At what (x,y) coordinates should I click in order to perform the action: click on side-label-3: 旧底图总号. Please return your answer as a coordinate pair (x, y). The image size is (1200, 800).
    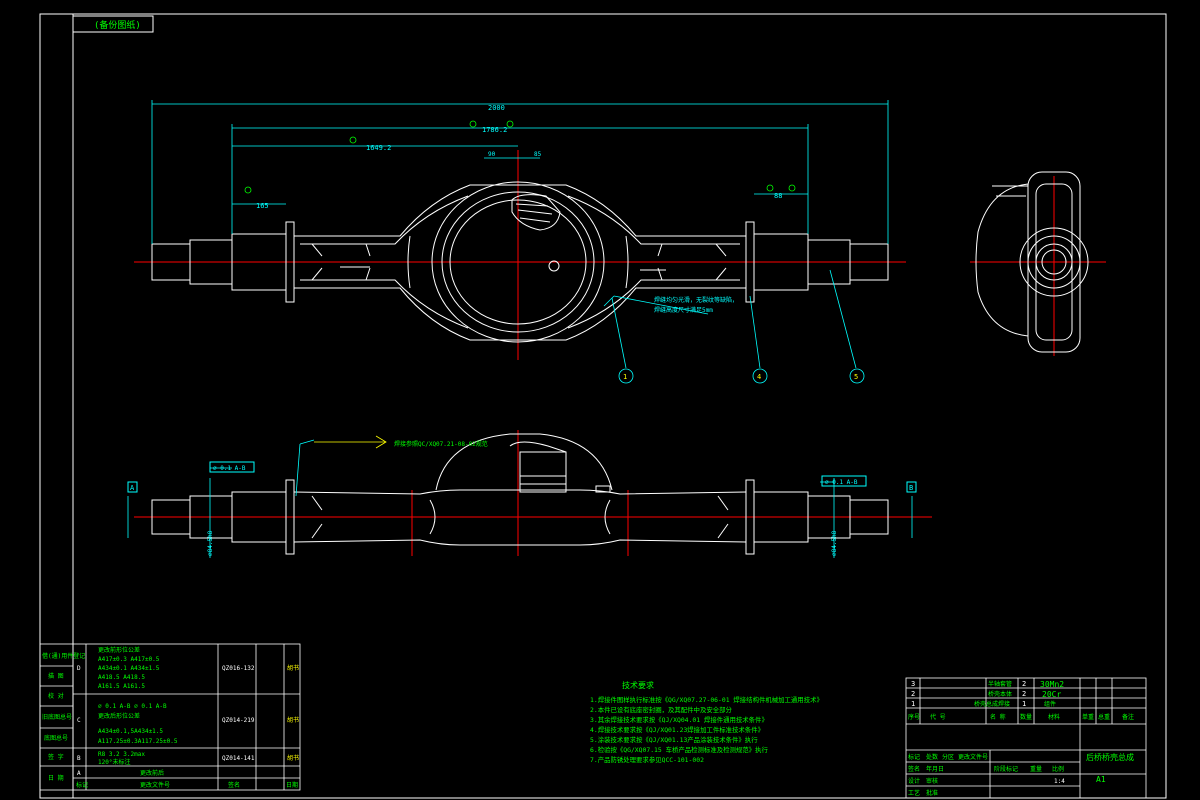
    Looking at the image, I should click on (57, 717).